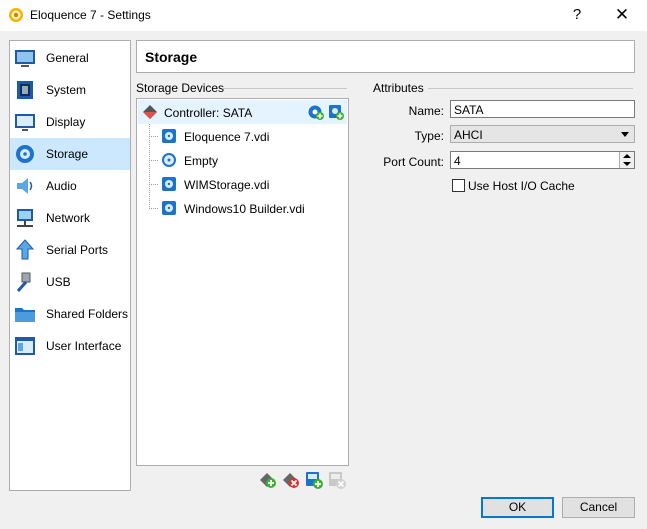  What do you see at coordinates (66, 122) in the screenshot?
I see `sidebar-item-label: Display` at bounding box center [66, 122].